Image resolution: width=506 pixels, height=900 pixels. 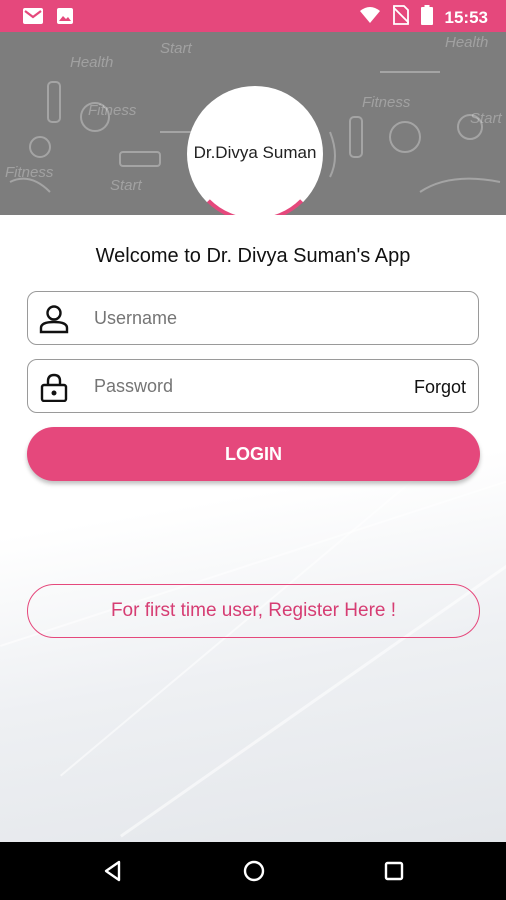 What do you see at coordinates (394, 871) in the screenshot?
I see `recents-icon` at bounding box center [394, 871].